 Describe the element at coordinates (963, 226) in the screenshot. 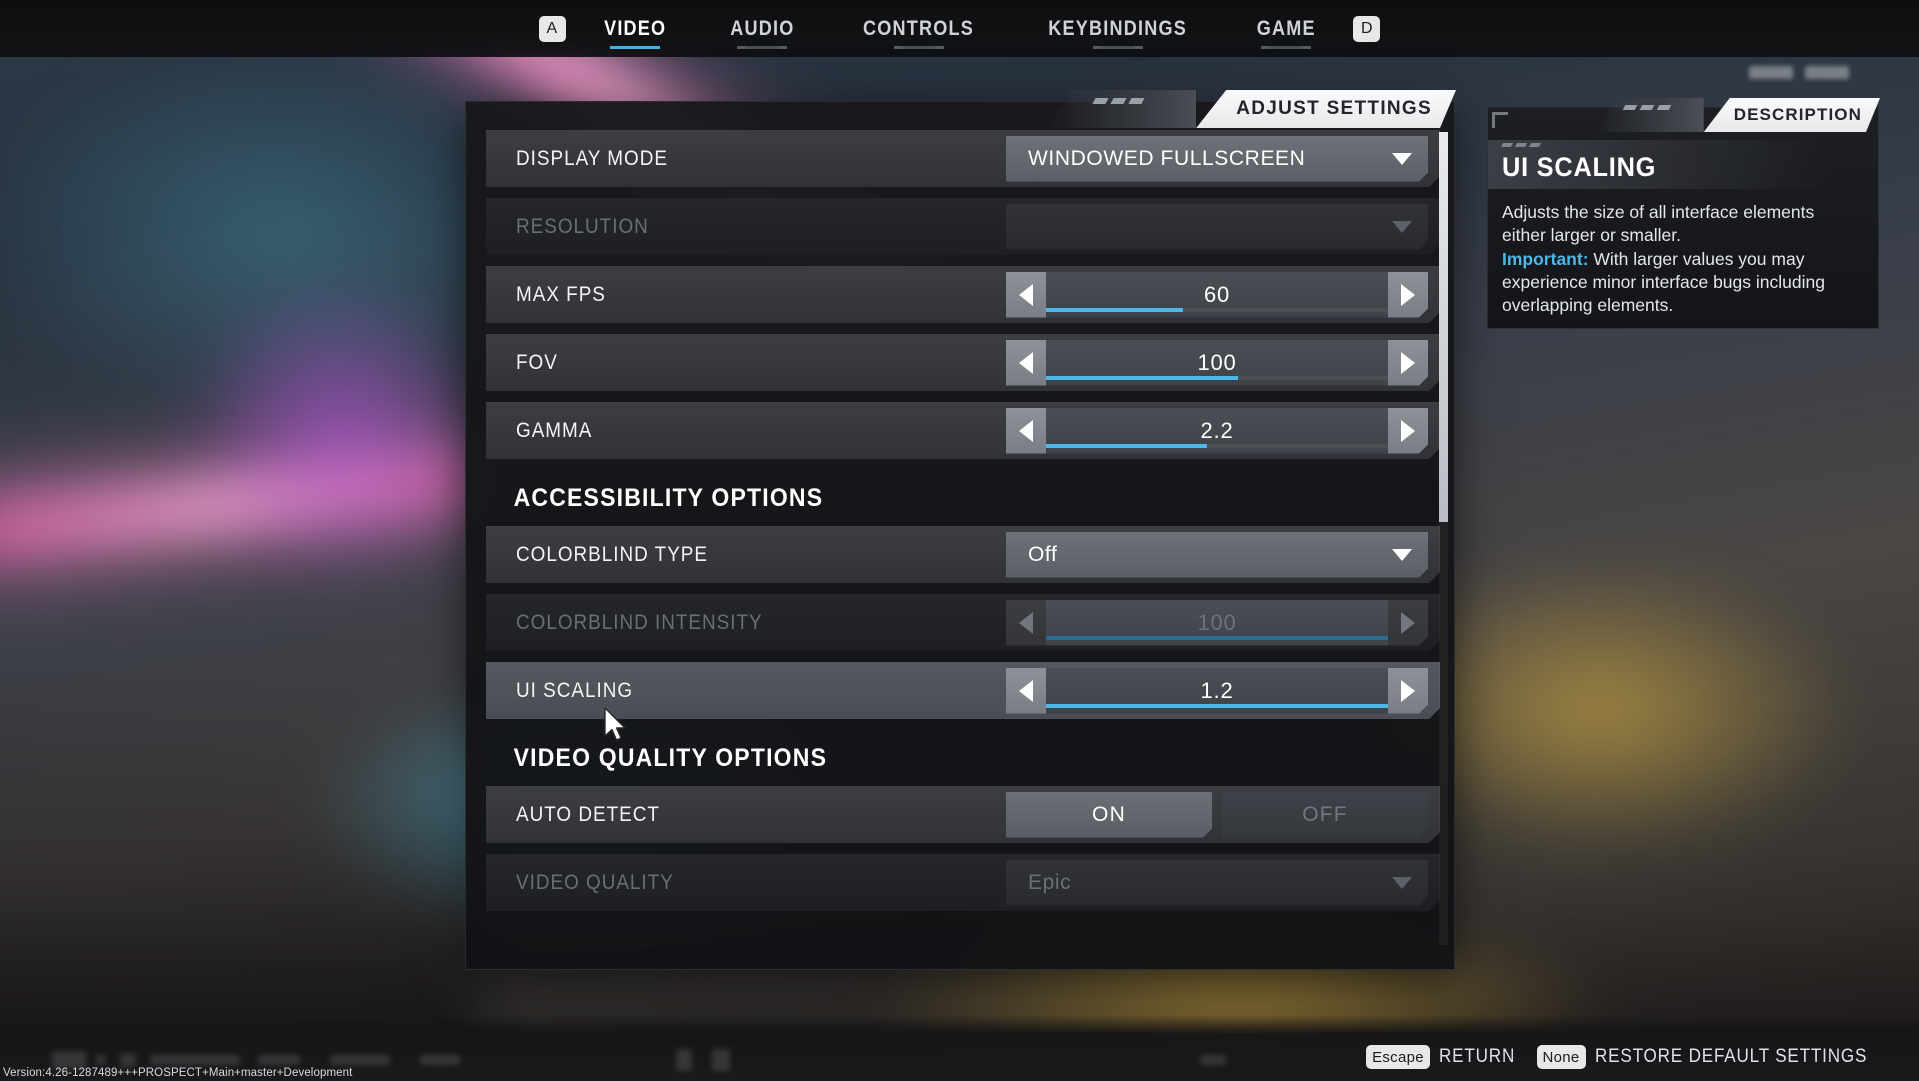

I see `setting-row-resolution: RESOLUTION` at that location.